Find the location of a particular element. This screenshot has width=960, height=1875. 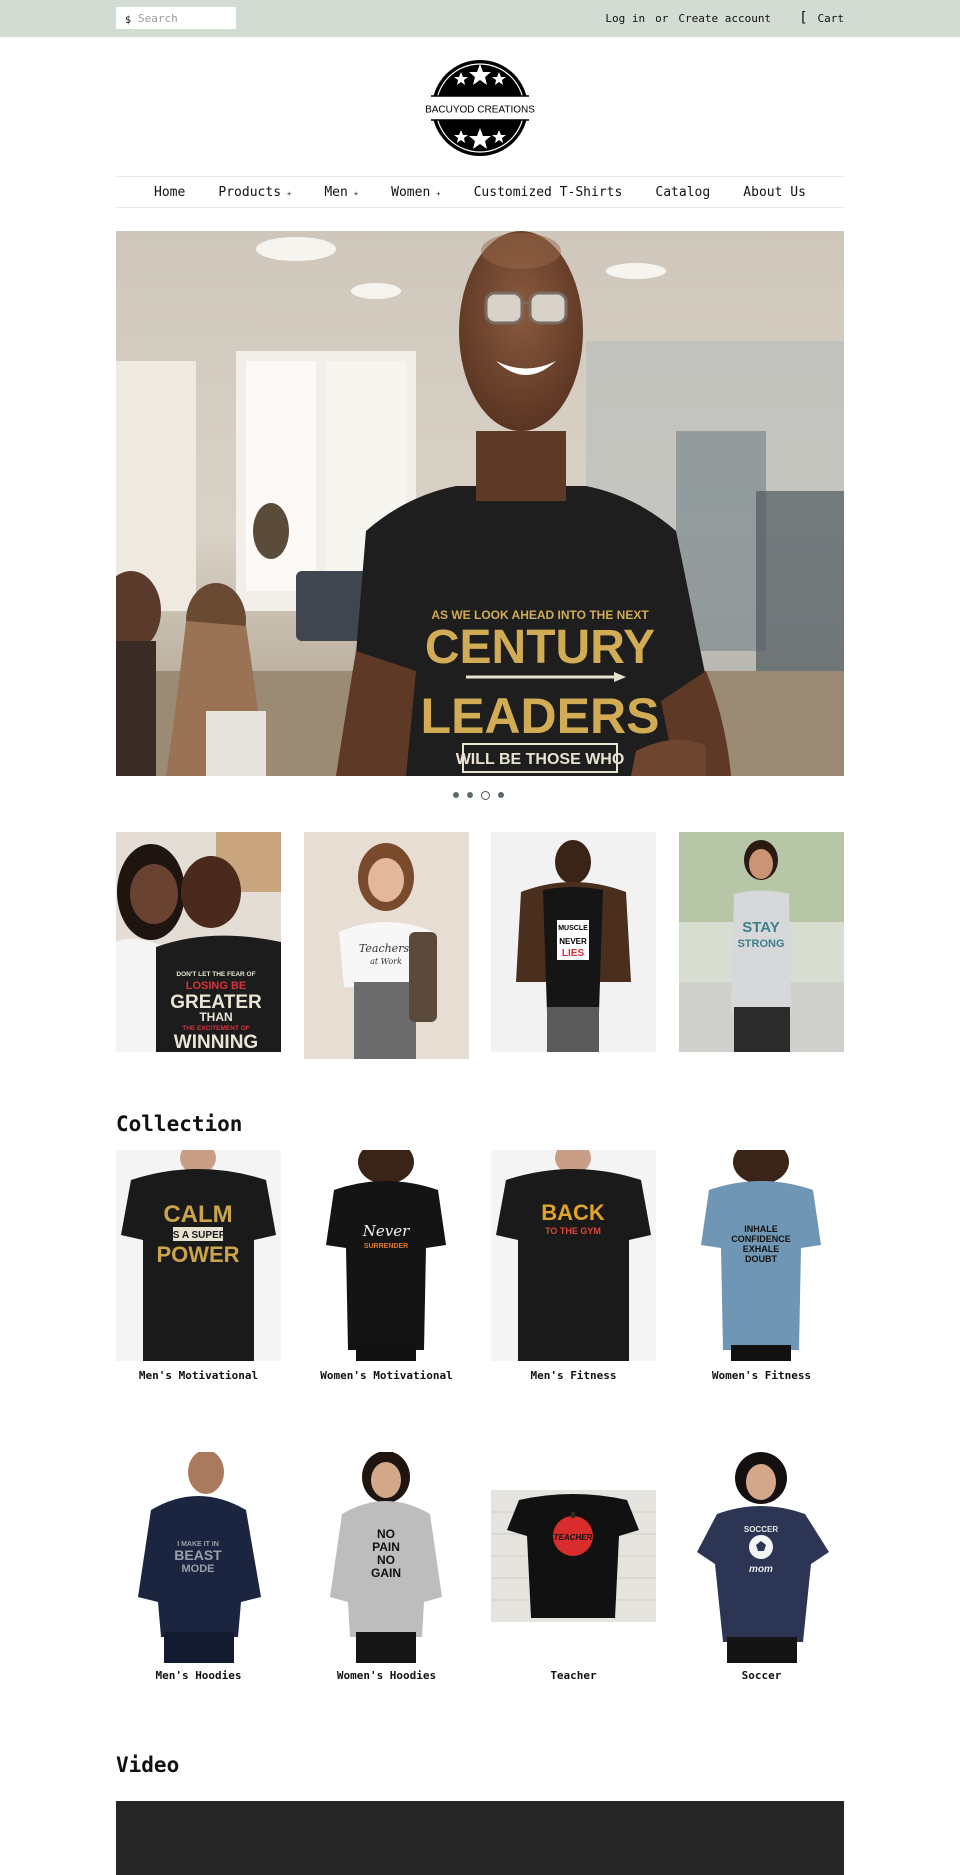

prod4-line1: INHALE is located at coordinates (761, 1229).